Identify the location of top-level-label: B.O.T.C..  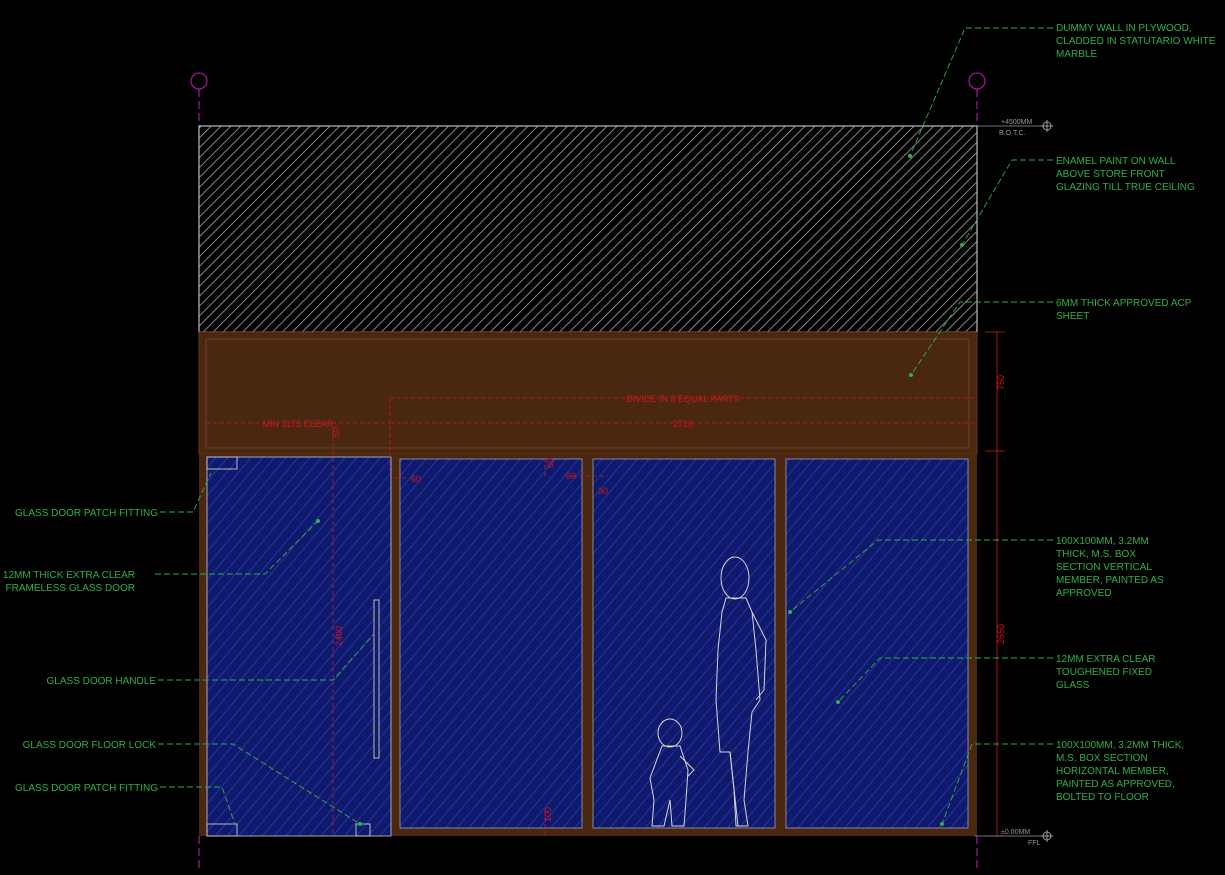
(1012, 133).